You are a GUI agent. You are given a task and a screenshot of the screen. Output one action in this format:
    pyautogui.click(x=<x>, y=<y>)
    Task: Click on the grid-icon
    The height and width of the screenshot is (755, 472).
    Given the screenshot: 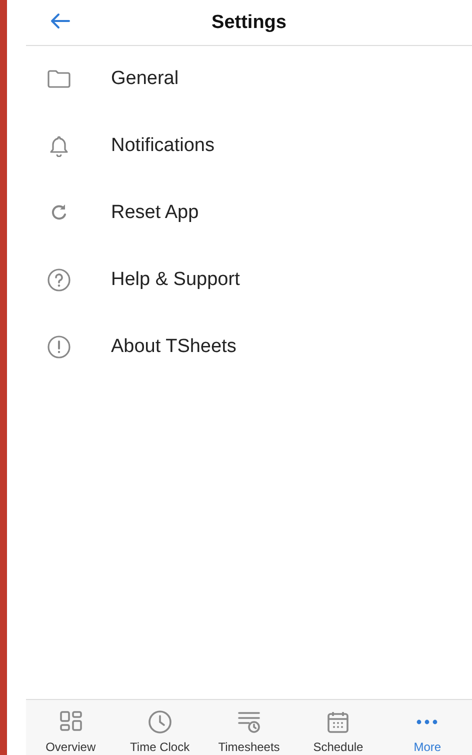 What is the action you would take?
    pyautogui.click(x=70, y=722)
    